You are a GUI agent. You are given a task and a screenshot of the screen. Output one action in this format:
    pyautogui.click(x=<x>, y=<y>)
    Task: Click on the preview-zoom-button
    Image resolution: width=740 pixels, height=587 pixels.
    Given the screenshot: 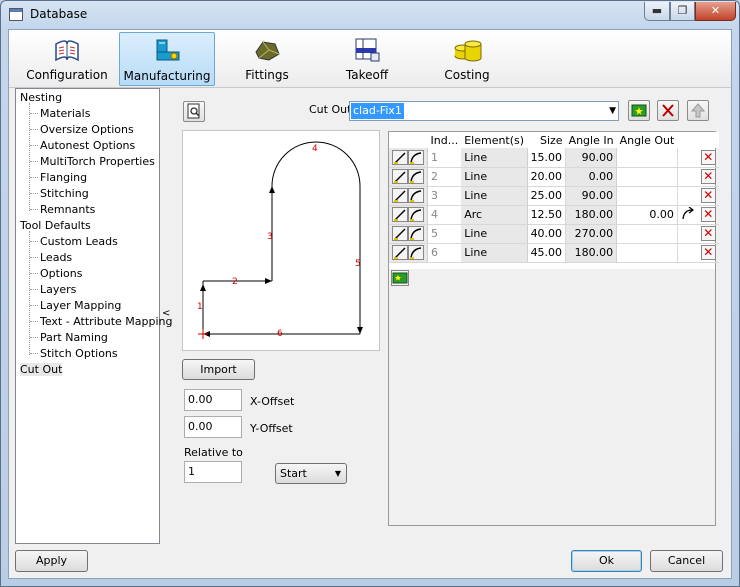 What is the action you would take?
    pyautogui.click(x=194, y=111)
    